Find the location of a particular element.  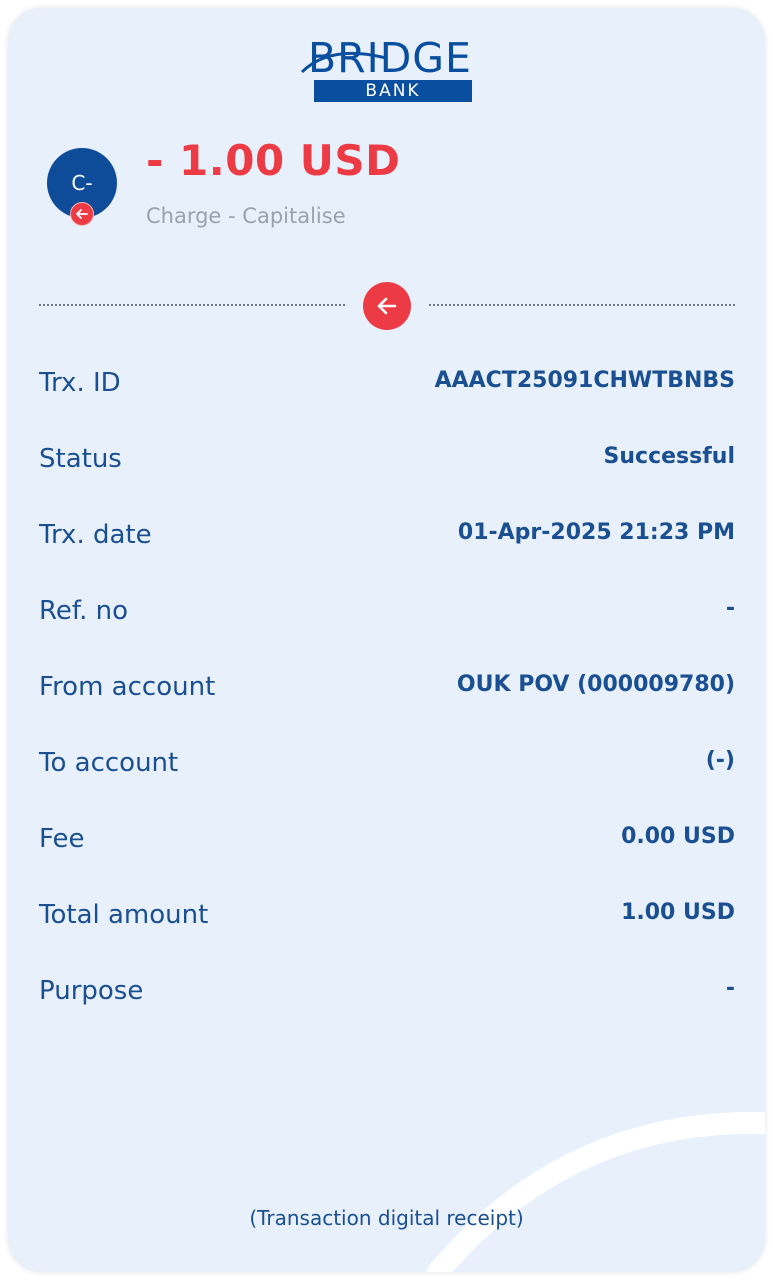

detail-row-purpose: Purpose - is located at coordinates (387, 996).